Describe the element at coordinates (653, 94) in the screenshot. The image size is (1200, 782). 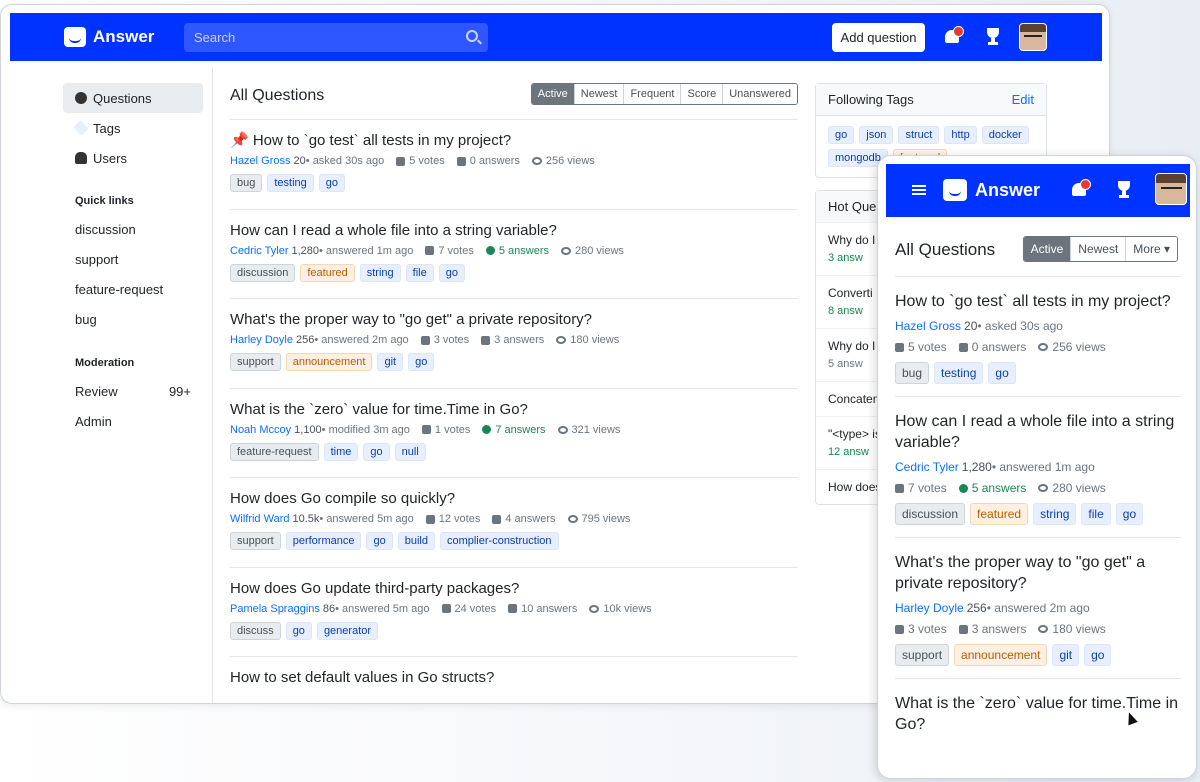
I see `tab-frequent: Frequent` at that location.